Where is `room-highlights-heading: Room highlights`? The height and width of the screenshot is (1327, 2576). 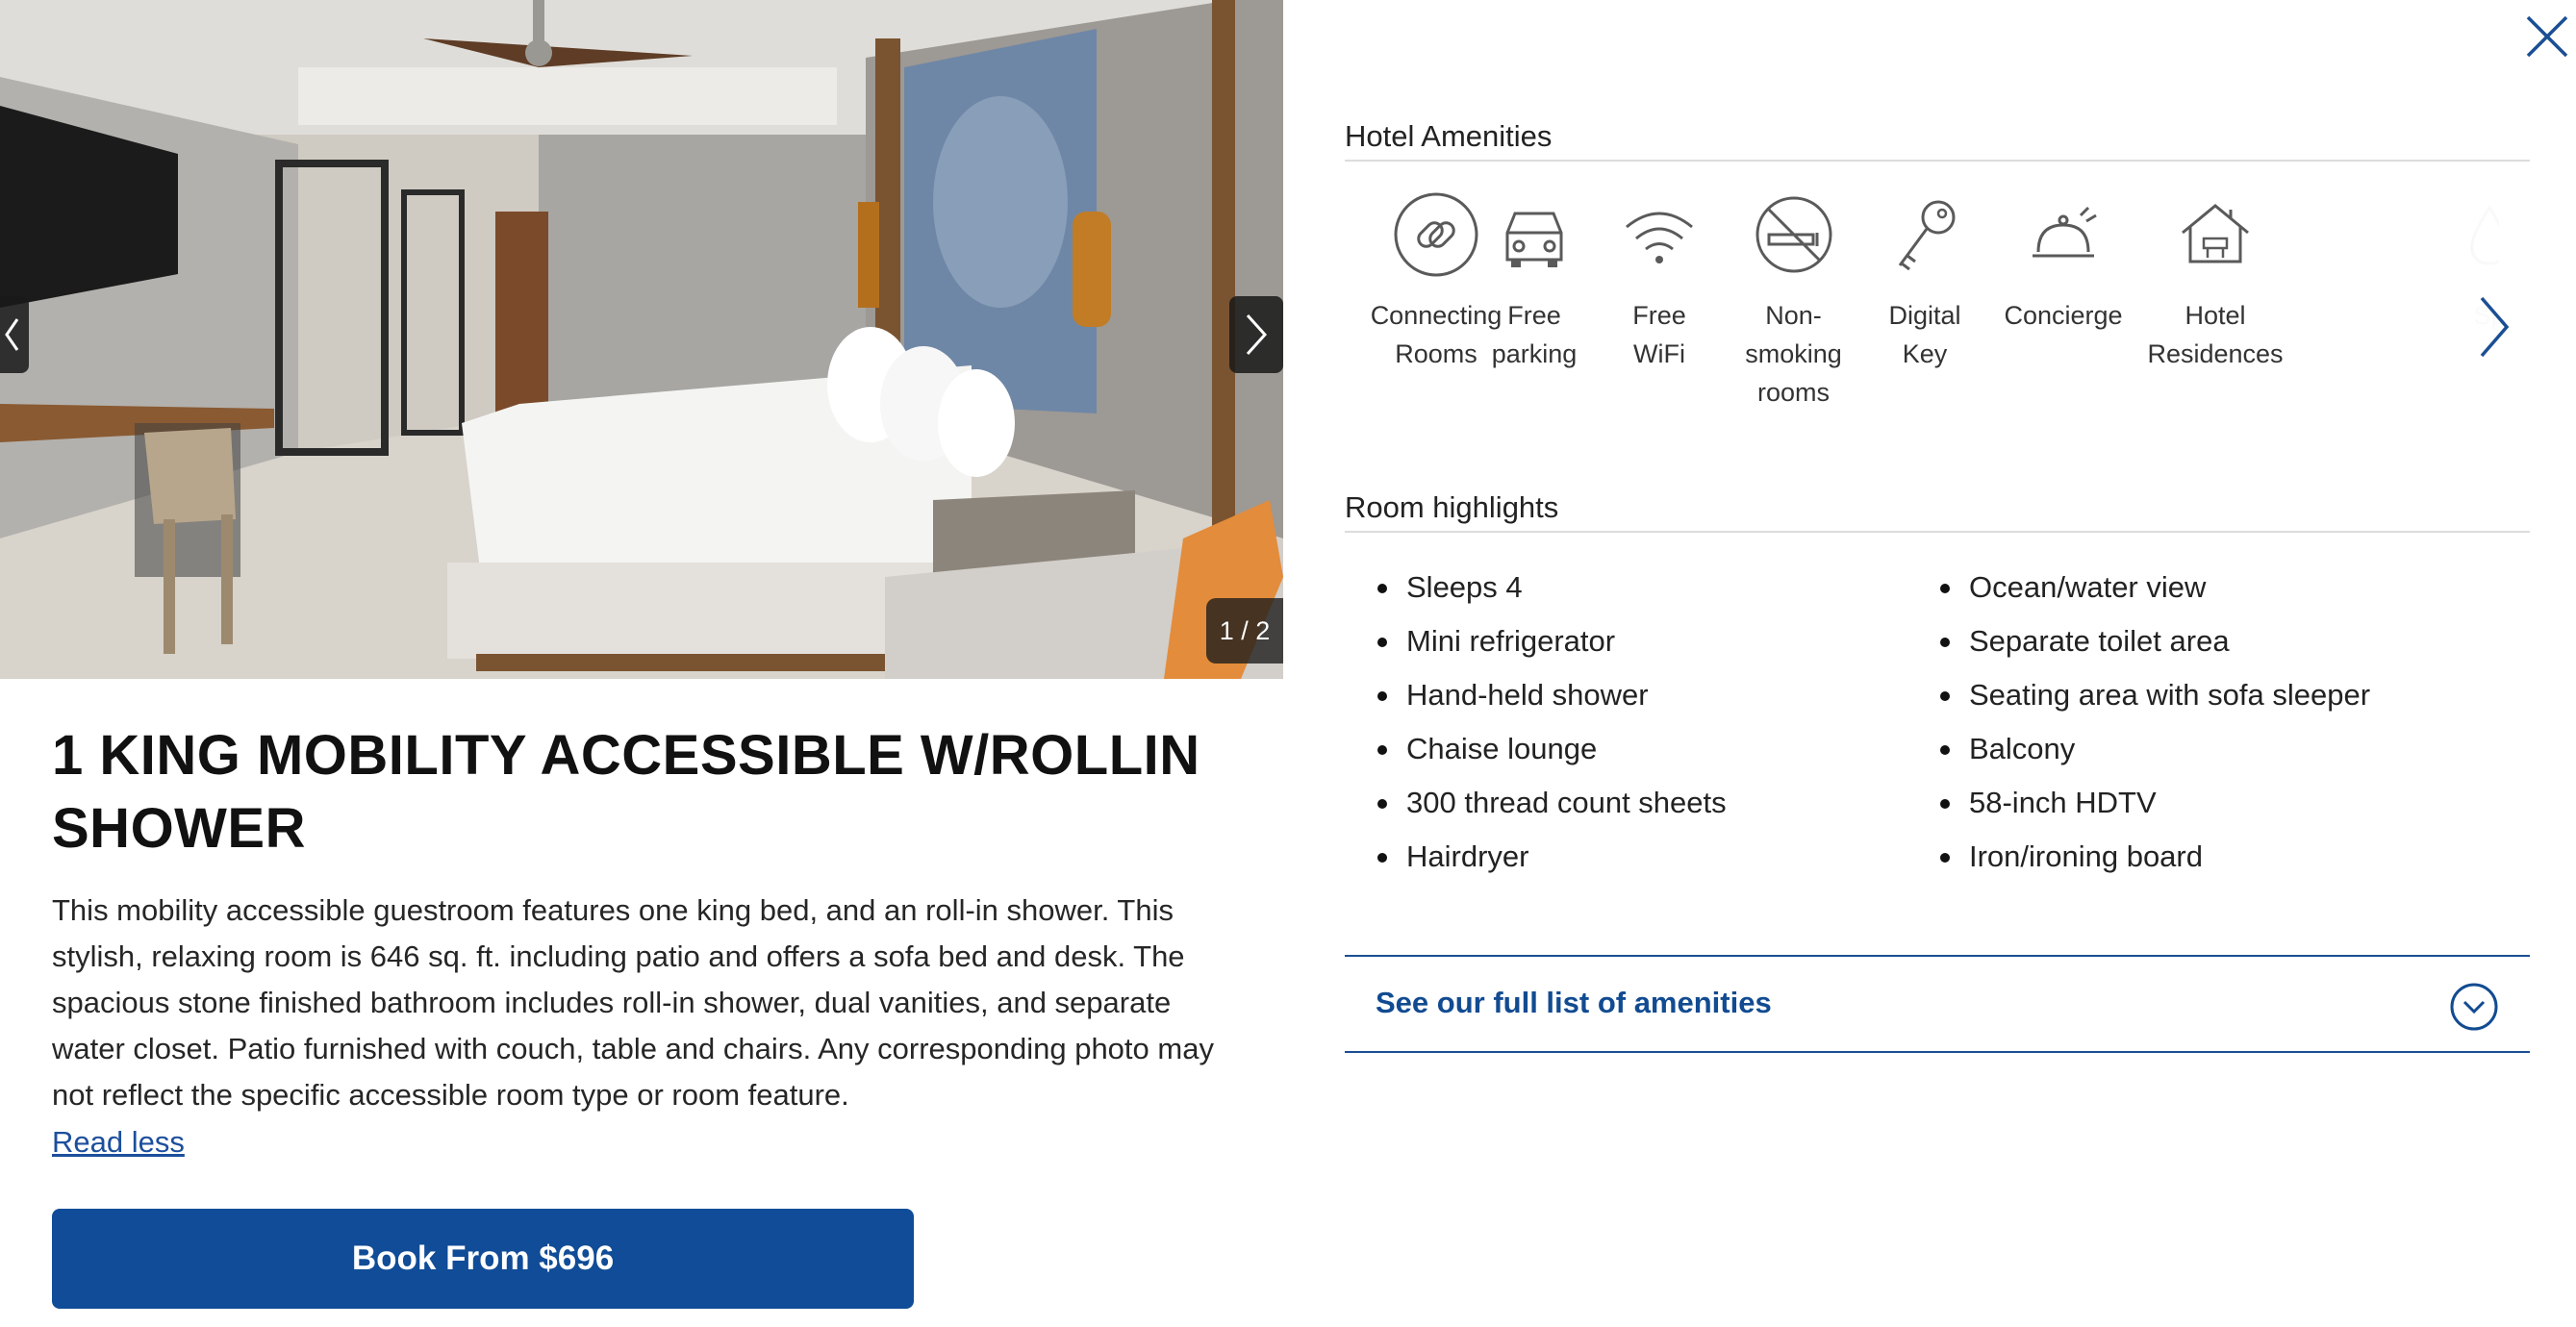
room-highlights-heading: Room highlights is located at coordinates (1452, 507).